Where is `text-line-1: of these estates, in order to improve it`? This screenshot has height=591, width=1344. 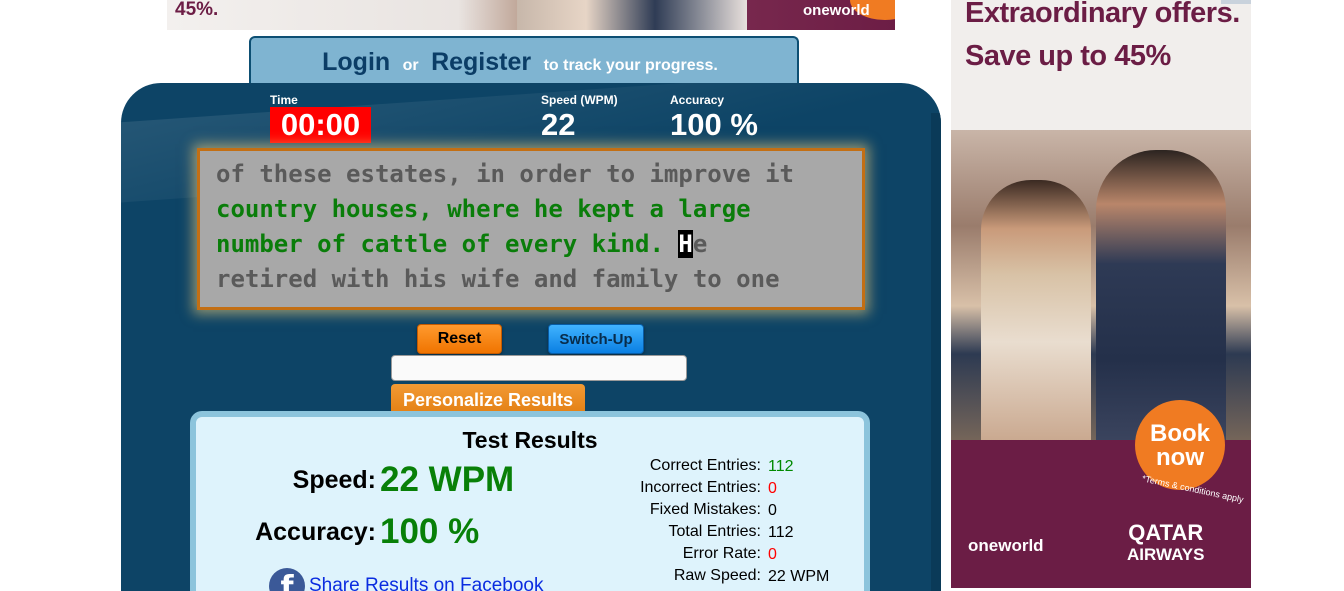
text-line-1: of these estates, in order to improve it is located at coordinates (505, 174).